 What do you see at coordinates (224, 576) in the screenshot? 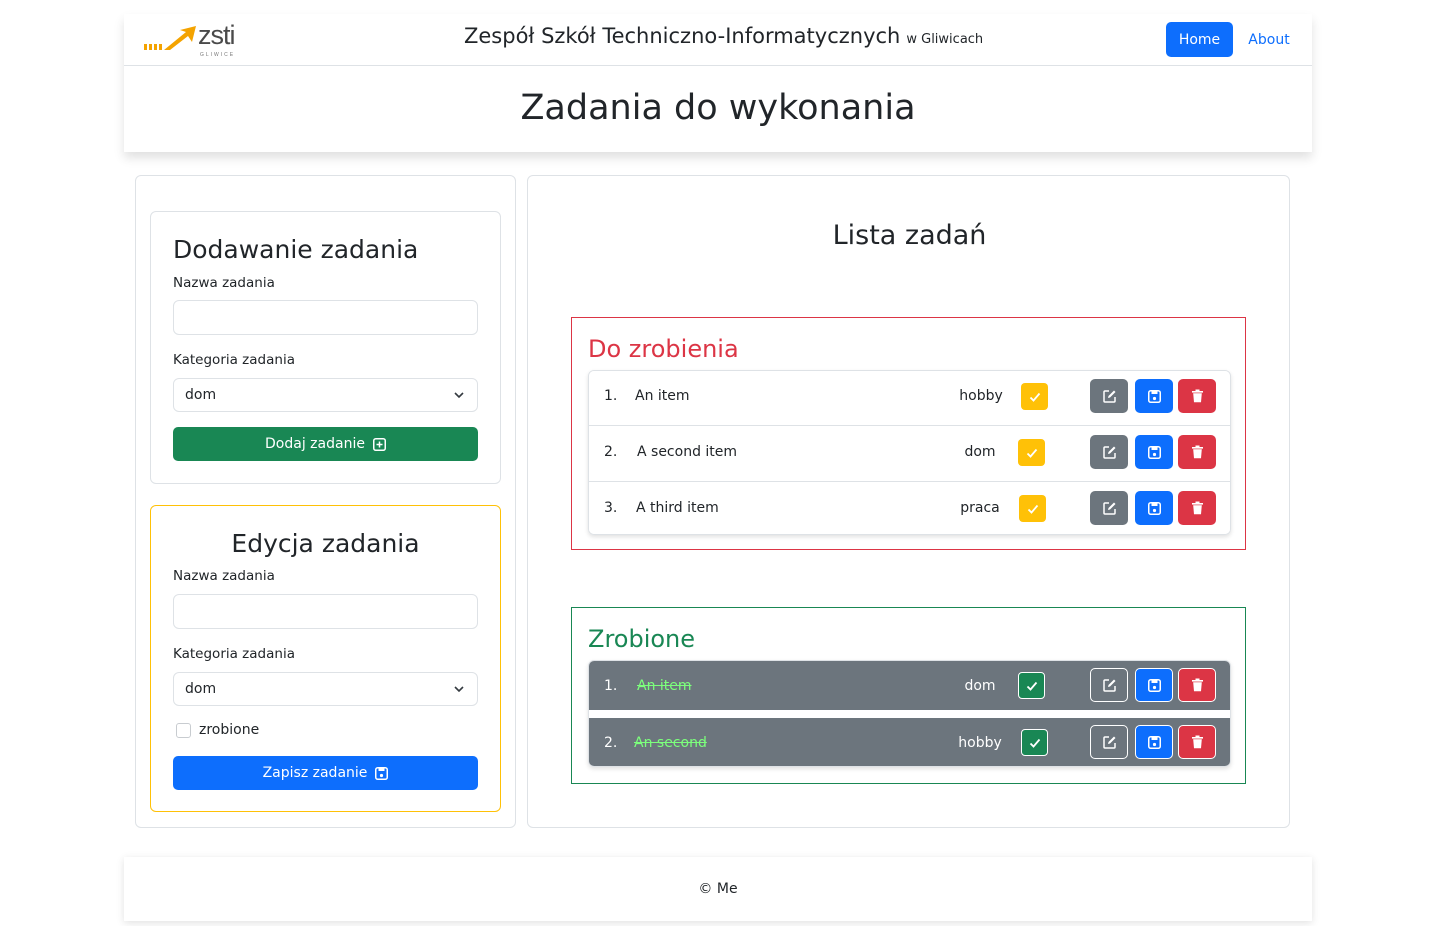
I see `edit-name-label: Nazwa zadania` at bounding box center [224, 576].